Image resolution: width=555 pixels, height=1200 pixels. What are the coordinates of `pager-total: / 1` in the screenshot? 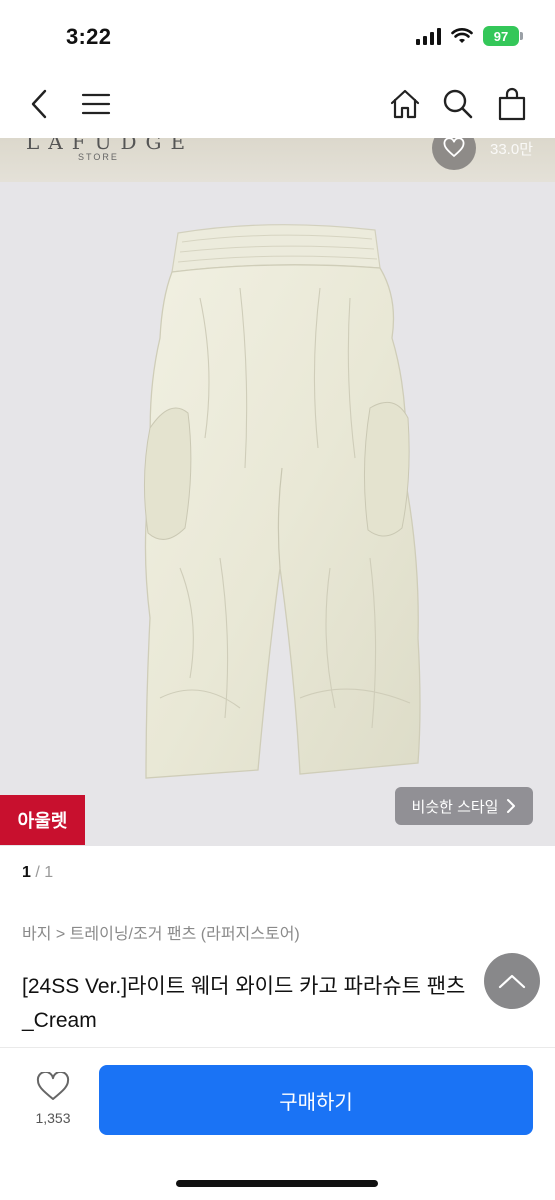 It's located at (44, 872).